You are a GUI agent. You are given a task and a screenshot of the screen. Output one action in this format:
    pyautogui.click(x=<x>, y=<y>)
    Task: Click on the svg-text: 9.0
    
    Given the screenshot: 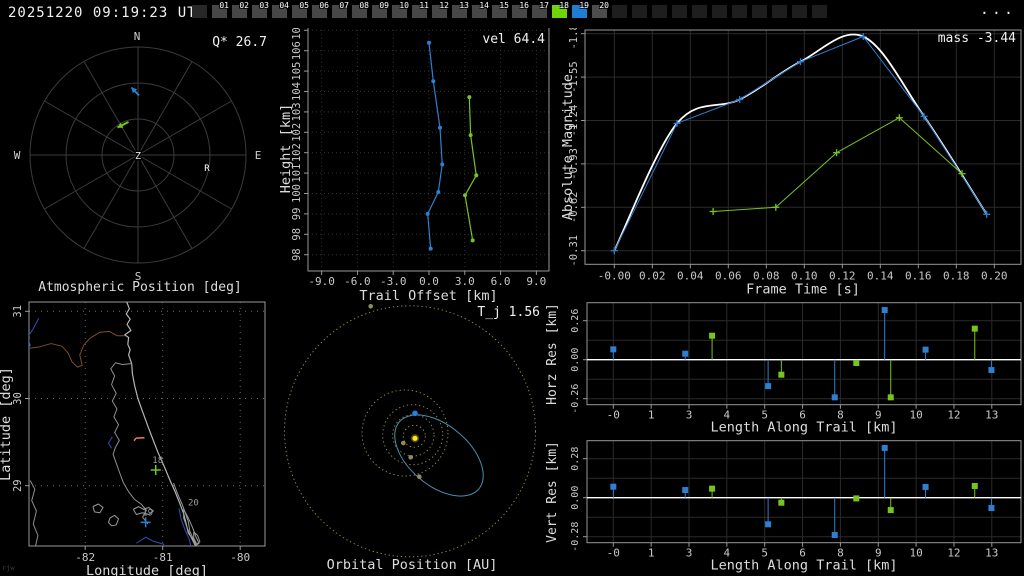 What is the action you would take?
    pyautogui.click(x=536, y=281)
    